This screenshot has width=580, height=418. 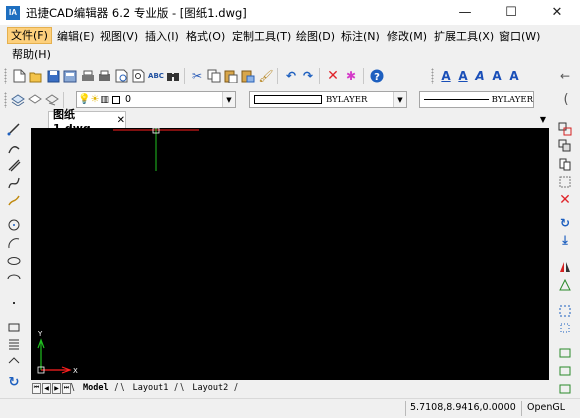 What do you see at coordinates (105, 76) in the screenshot?
I see `print-preview-icon` at bounding box center [105, 76].